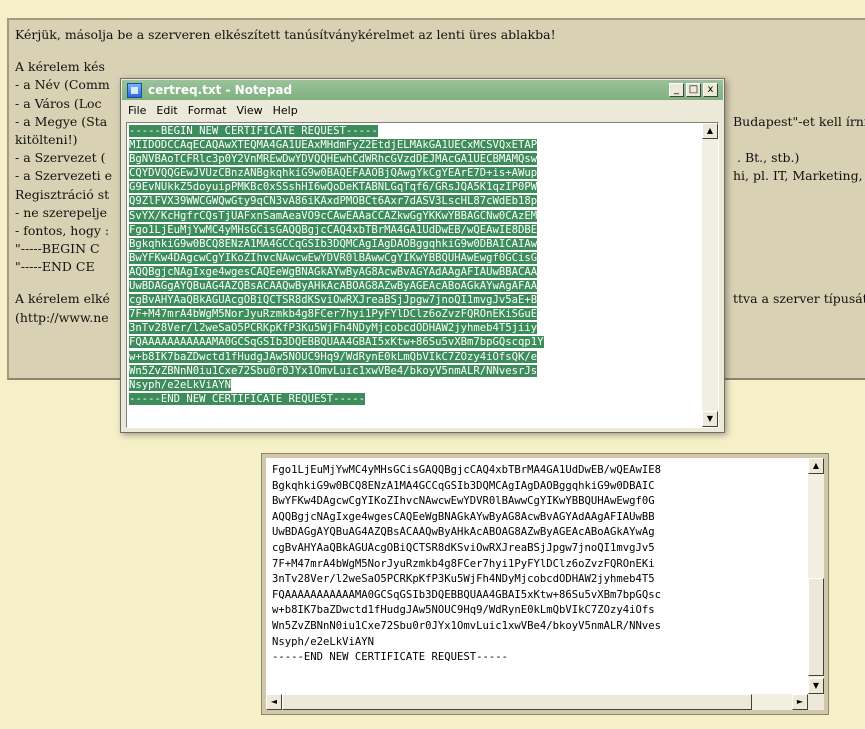 The height and width of the screenshot is (729, 865). Describe the element at coordinates (134, 90) in the screenshot. I see `notepad-app-icon` at that location.